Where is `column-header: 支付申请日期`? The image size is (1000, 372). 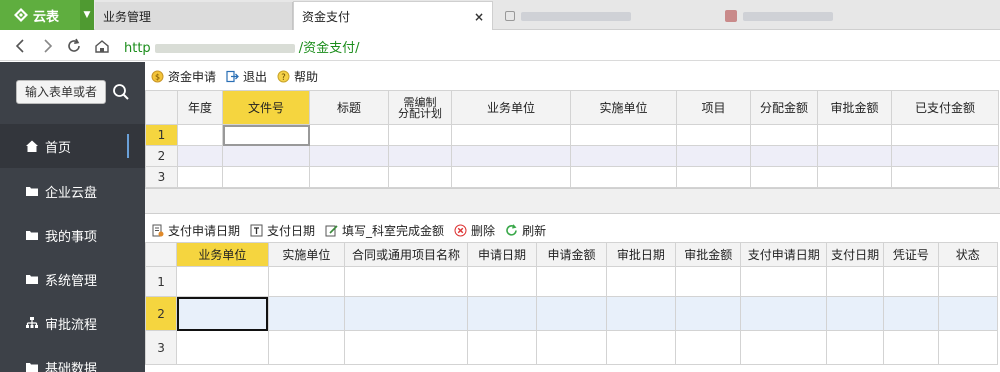 column-header: 支付申请日期 is located at coordinates (783, 254).